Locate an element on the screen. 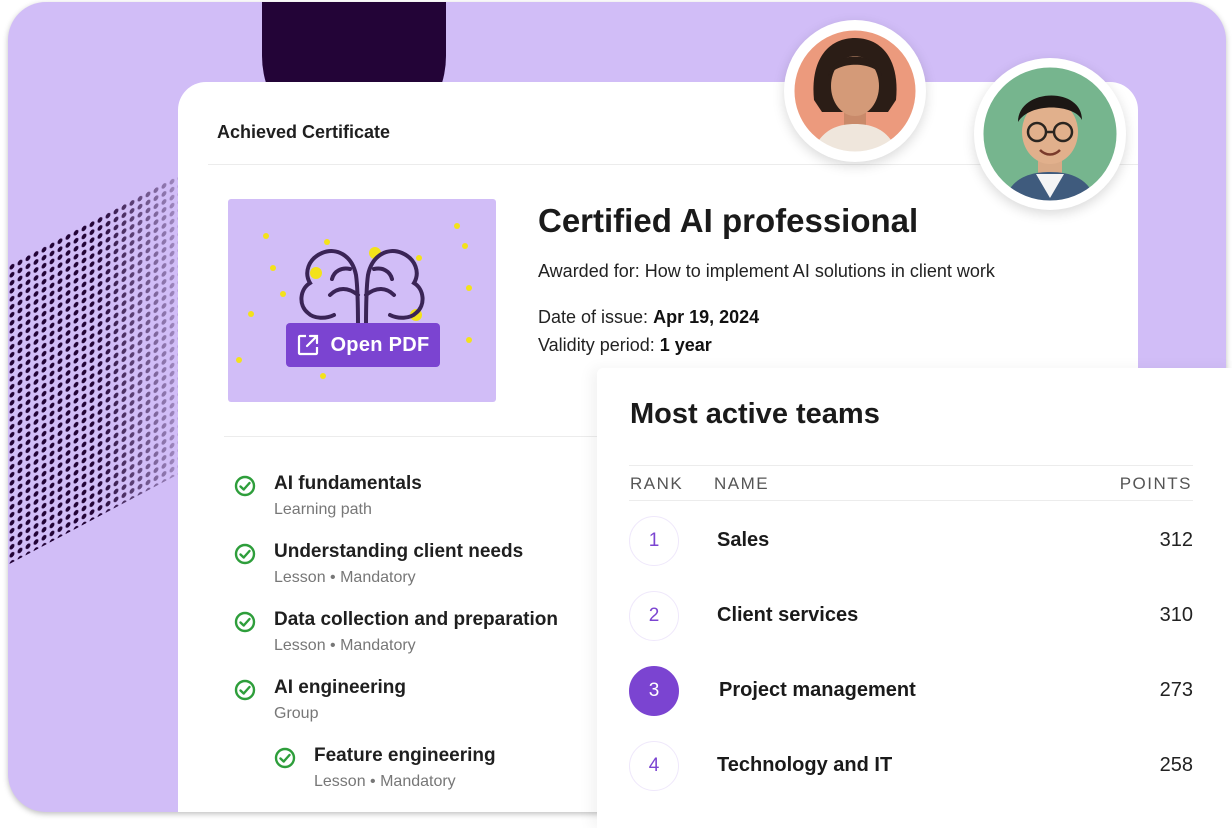 Image resolution: width=1232 pixels, height=828 pixels. certificate-thumbnail: Open PDF is located at coordinates (362, 300).